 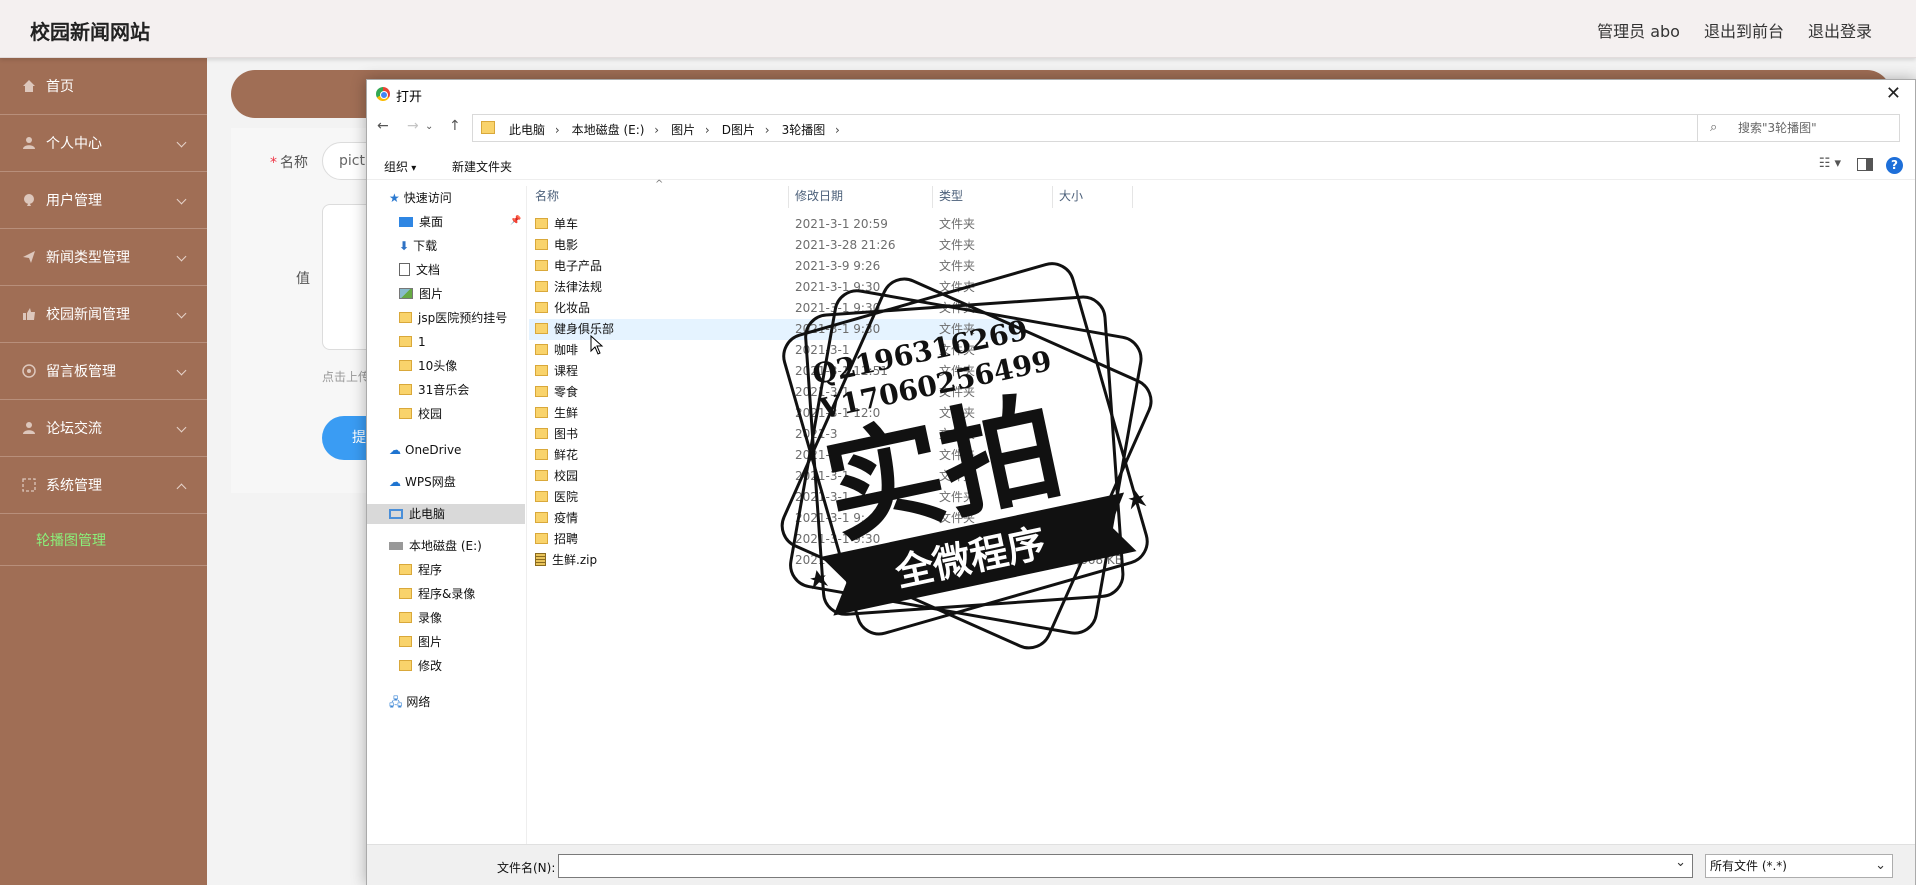 I want to click on dialog-title-bar: 打开 ✕, so click(x=1141, y=94).